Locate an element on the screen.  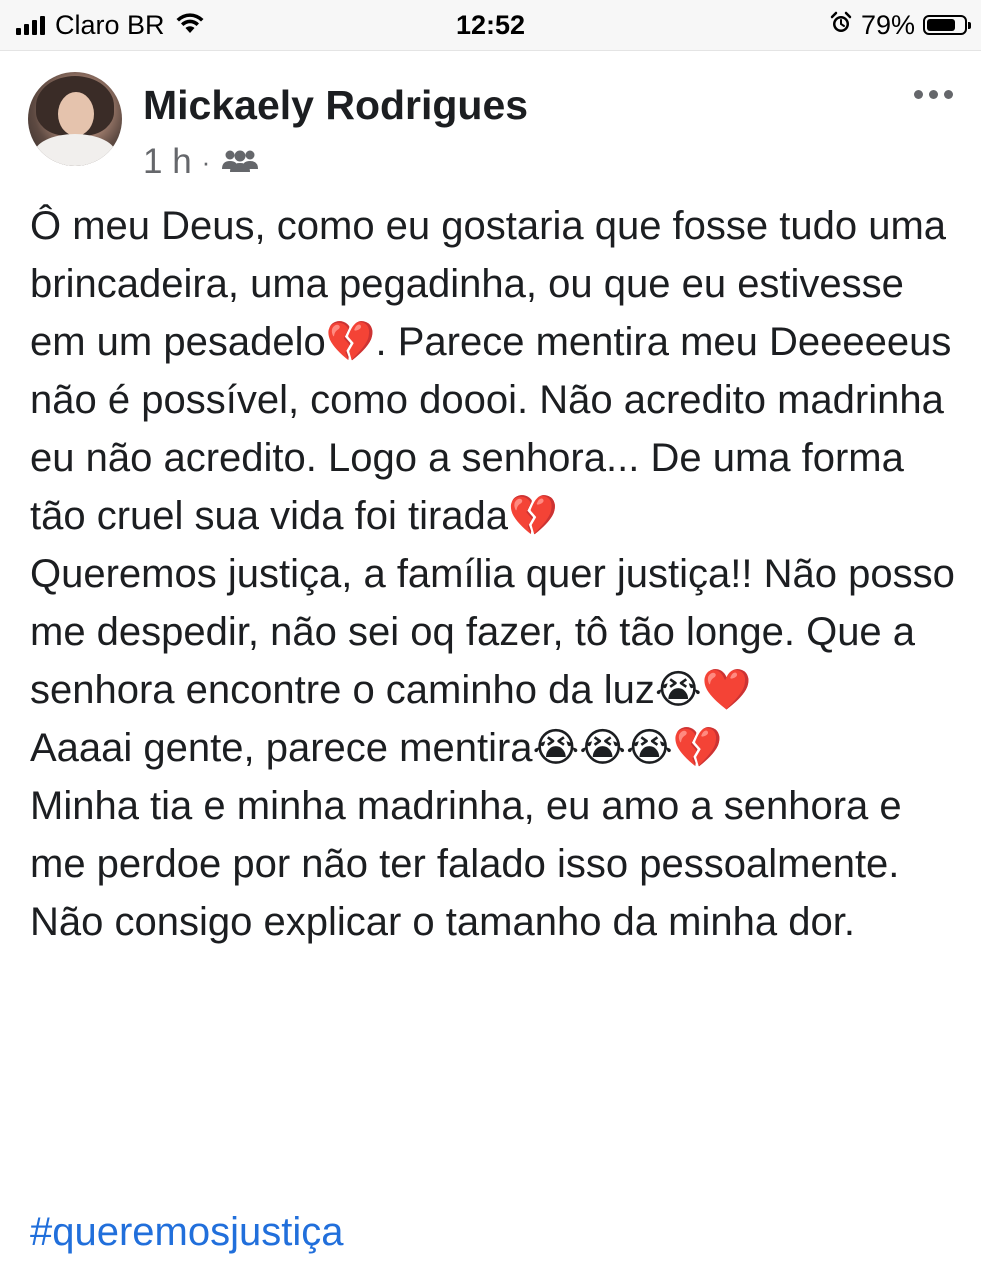
battery-icon is located at coordinates (947, 25).